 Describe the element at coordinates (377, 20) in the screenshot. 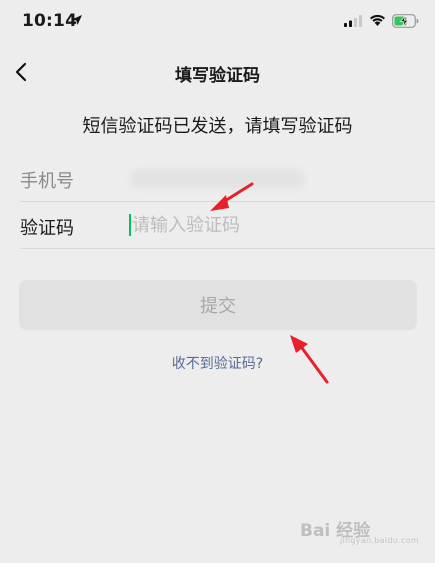

I see `wifi-icon` at that location.